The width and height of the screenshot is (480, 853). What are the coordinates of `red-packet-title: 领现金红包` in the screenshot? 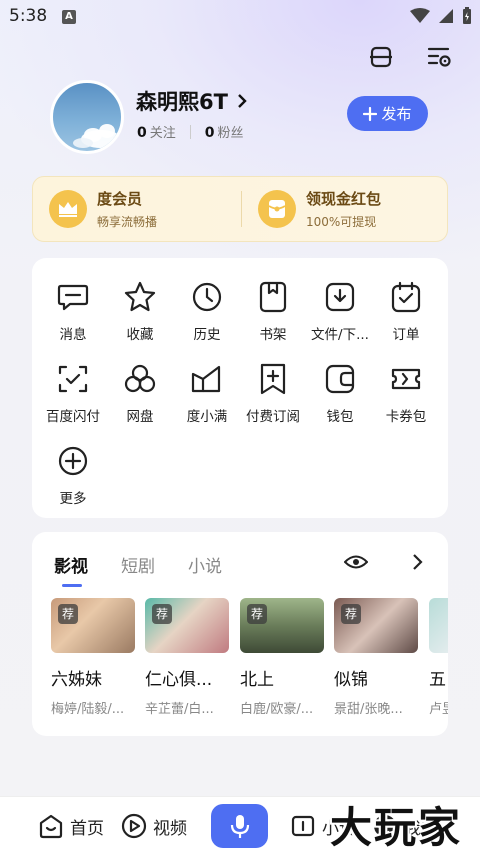 It's located at (344, 199).